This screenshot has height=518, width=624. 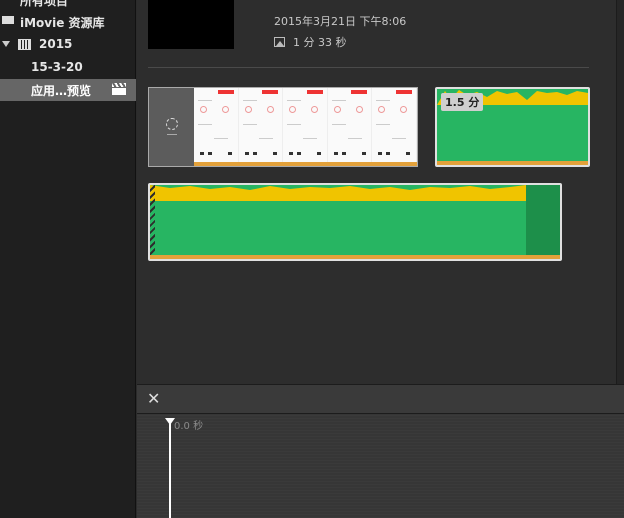 I want to click on clip-screen-recording, so click(x=283, y=127).